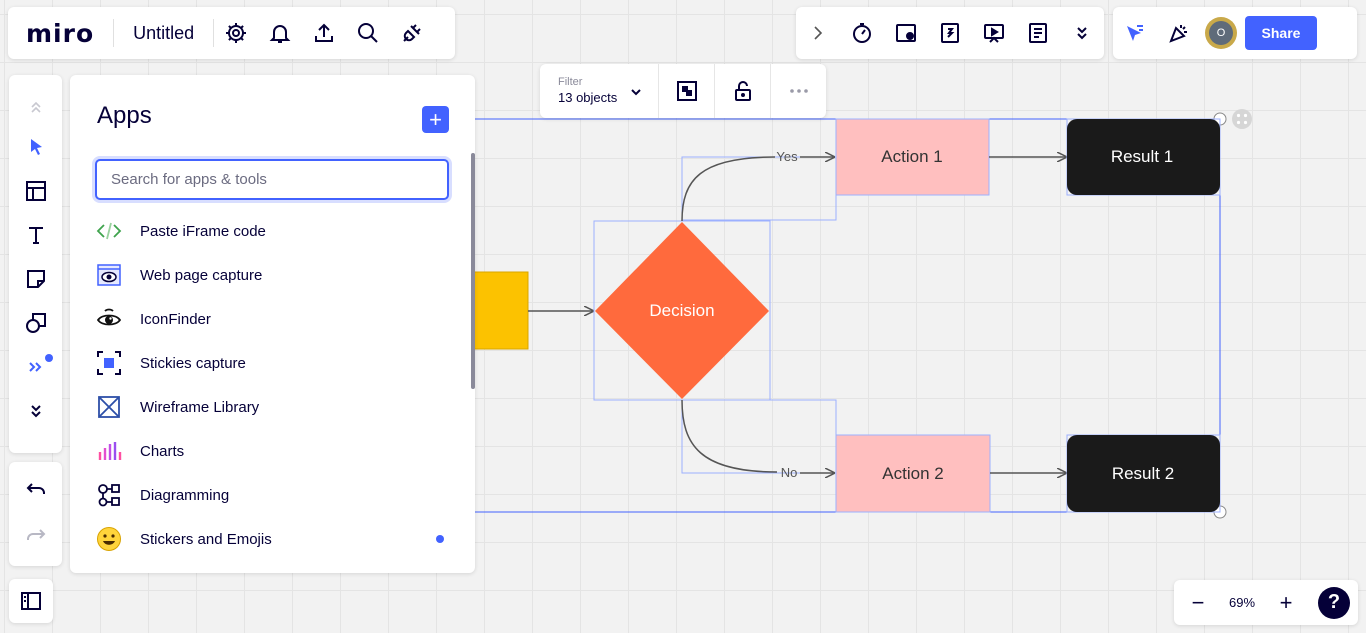 The height and width of the screenshot is (633, 1366). I want to click on chevron-right-icon, so click(818, 33).